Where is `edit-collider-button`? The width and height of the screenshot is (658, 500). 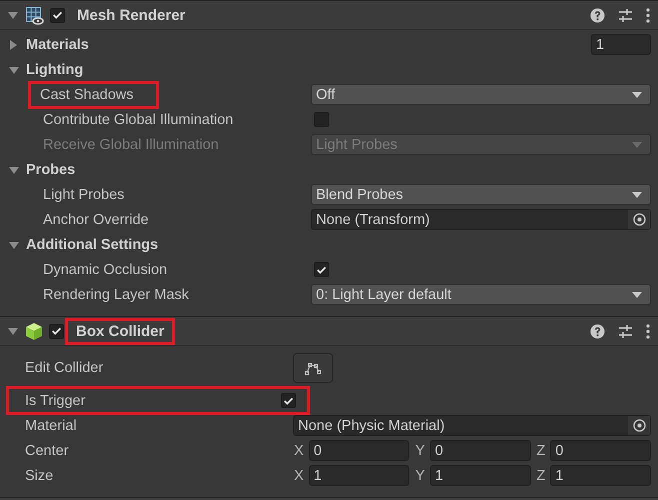
edit-collider-button is located at coordinates (313, 368).